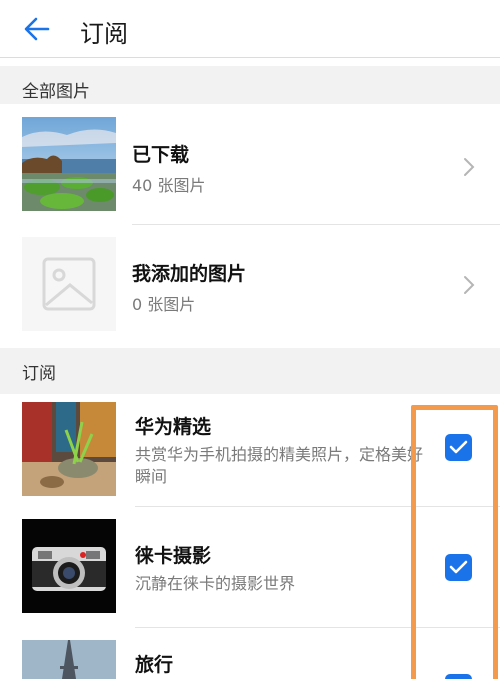 This screenshot has width=500, height=679. I want to click on huawei-selection-thumbnail, so click(69, 449).